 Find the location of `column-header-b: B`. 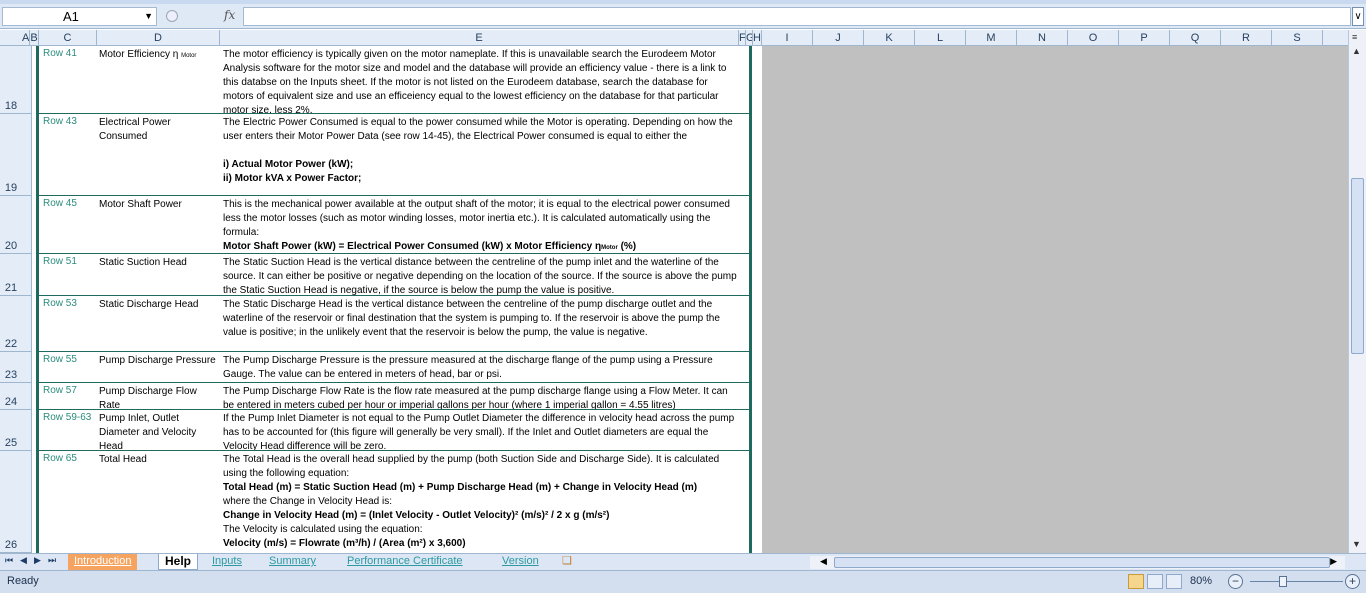

column-header-b: B is located at coordinates (34, 38).